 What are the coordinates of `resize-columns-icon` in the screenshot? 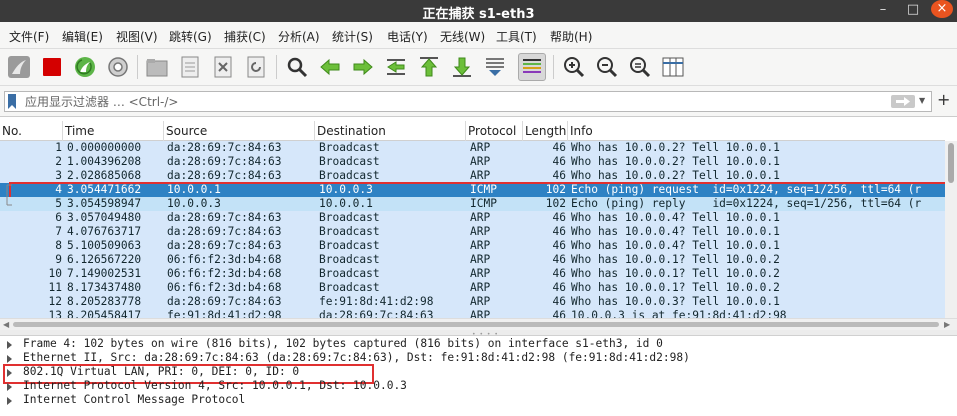 It's located at (673, 67).